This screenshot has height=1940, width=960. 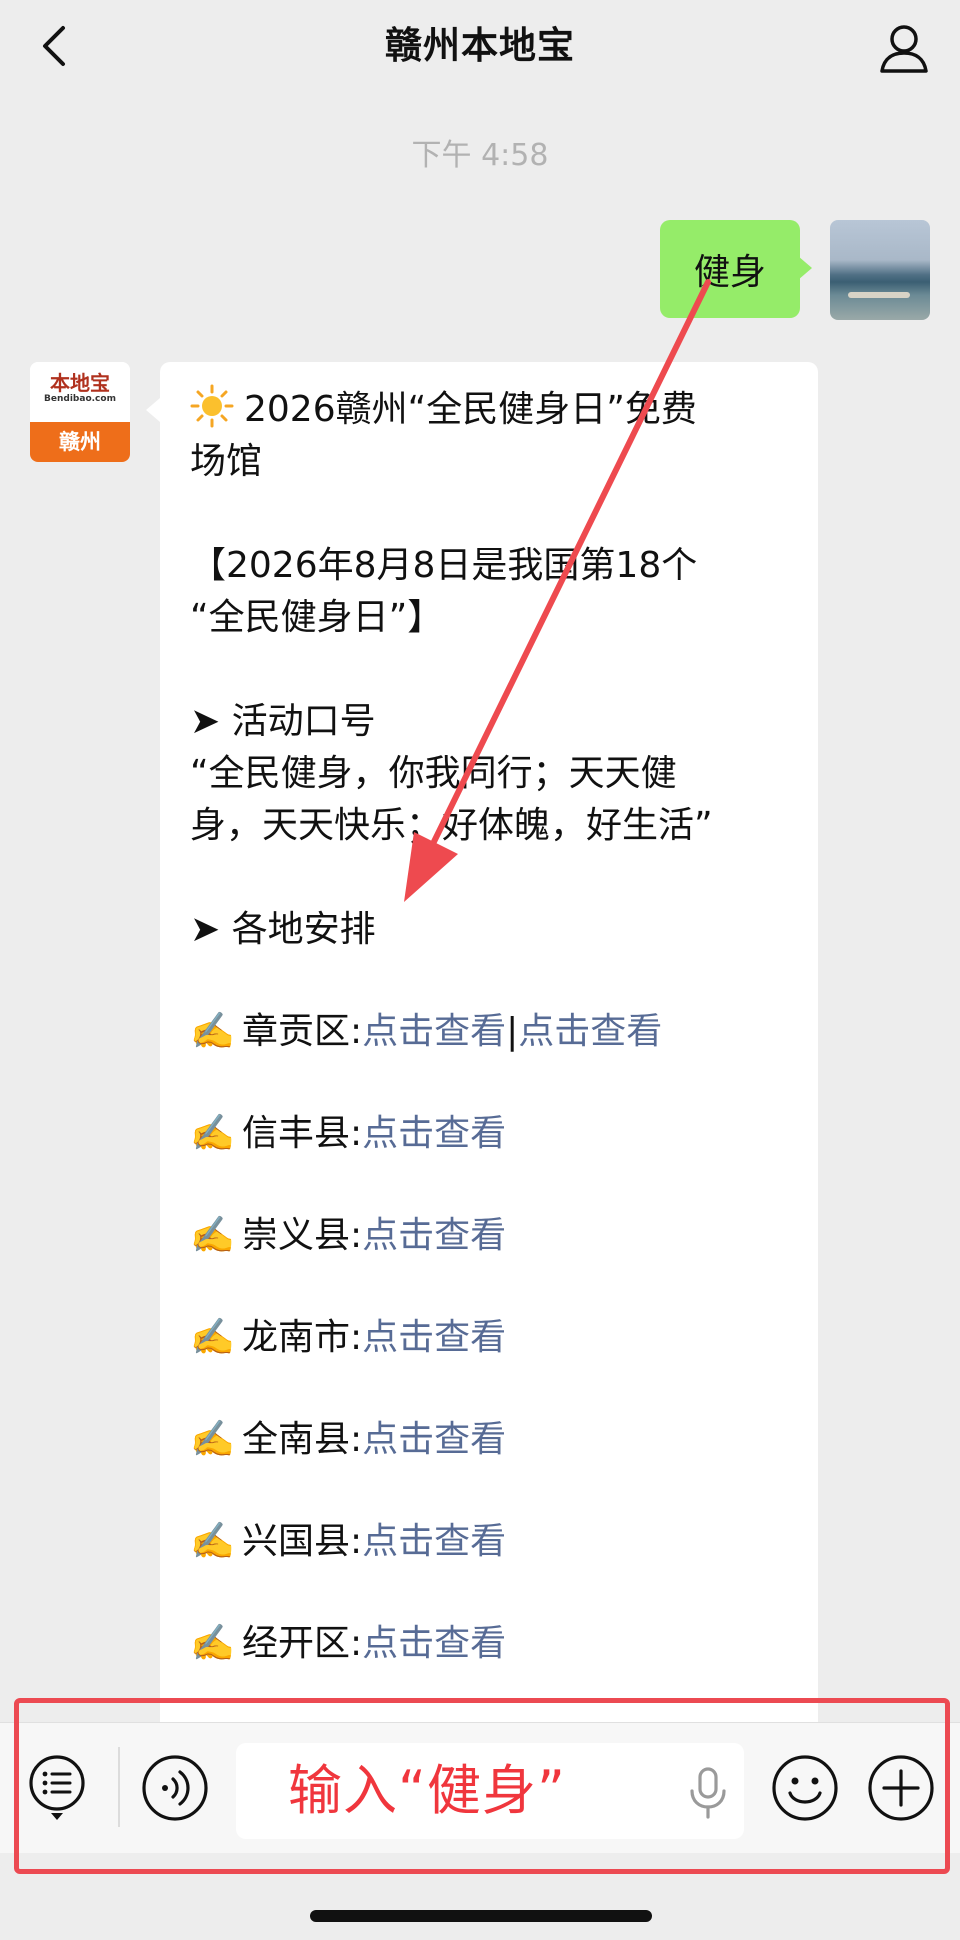 What do you see at coordinates (80, 412) in the screenshot?
I see `bot-avatar: 本地宝 Bendibao.com 赣州` at bounding box center [80, 412].